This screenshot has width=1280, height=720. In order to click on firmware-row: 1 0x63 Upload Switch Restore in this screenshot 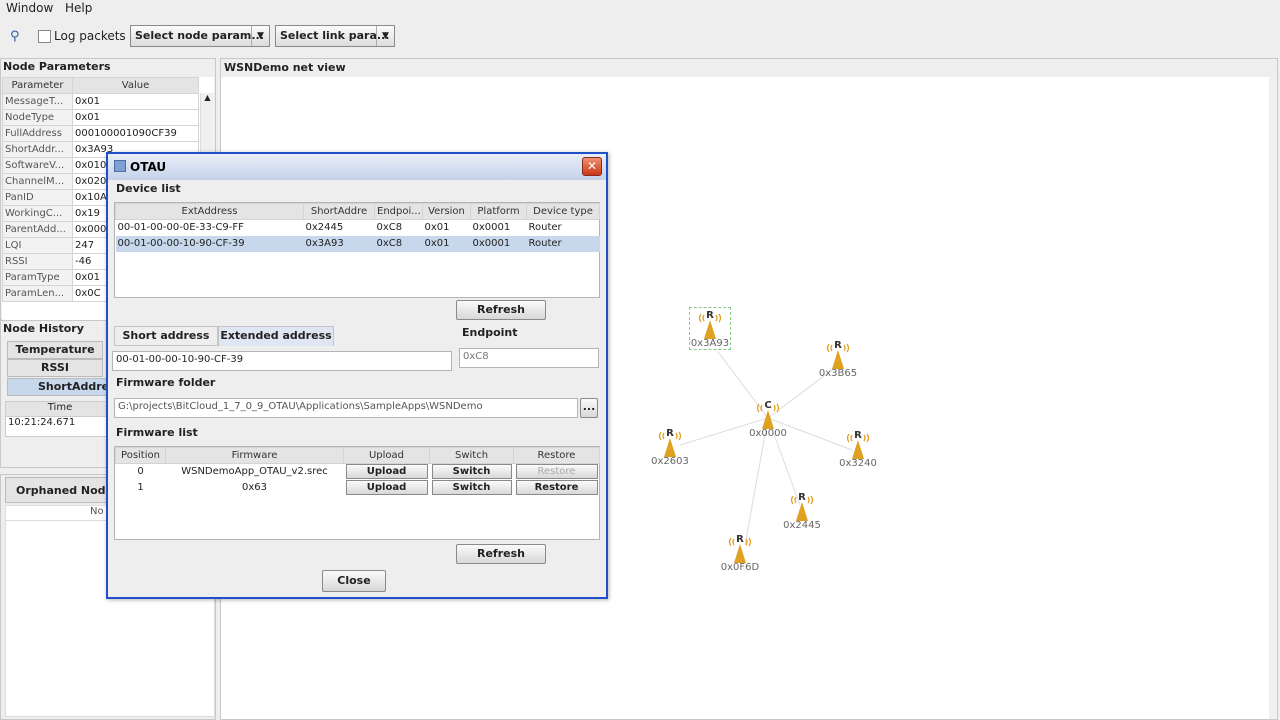, I will do `click(358, 488)`.